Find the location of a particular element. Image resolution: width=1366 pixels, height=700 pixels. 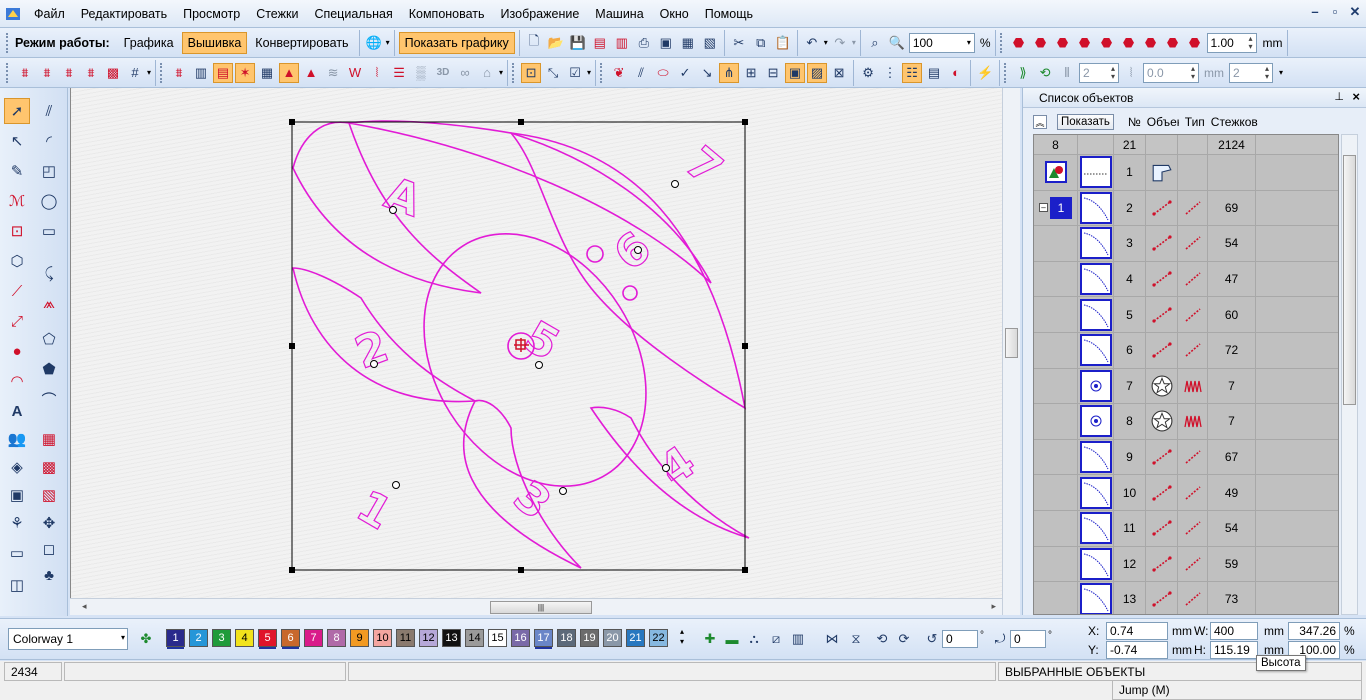

save-icon: 💾 is located at coordinates (578, 43).